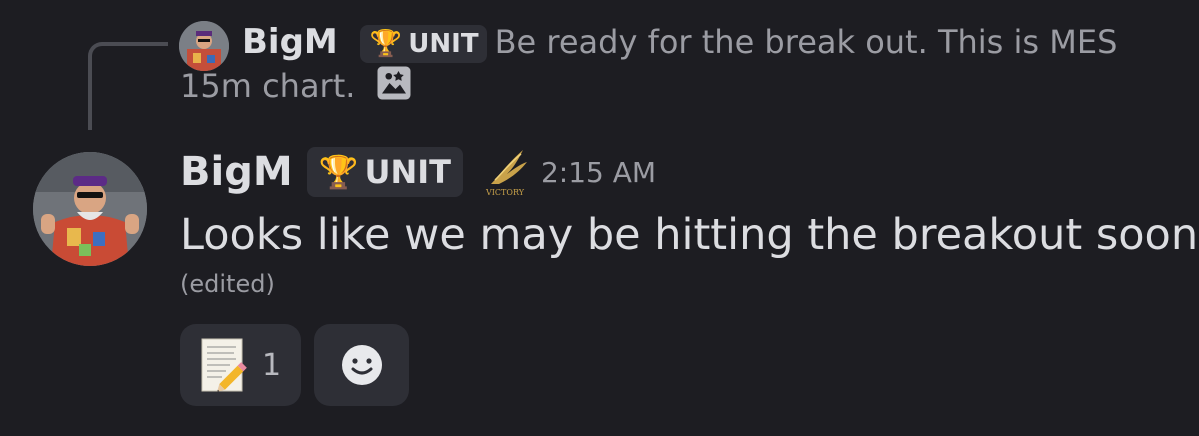 This screenshot has width=1199, height=436. I want to click on reaction-memo: 1, so click(240, 365).